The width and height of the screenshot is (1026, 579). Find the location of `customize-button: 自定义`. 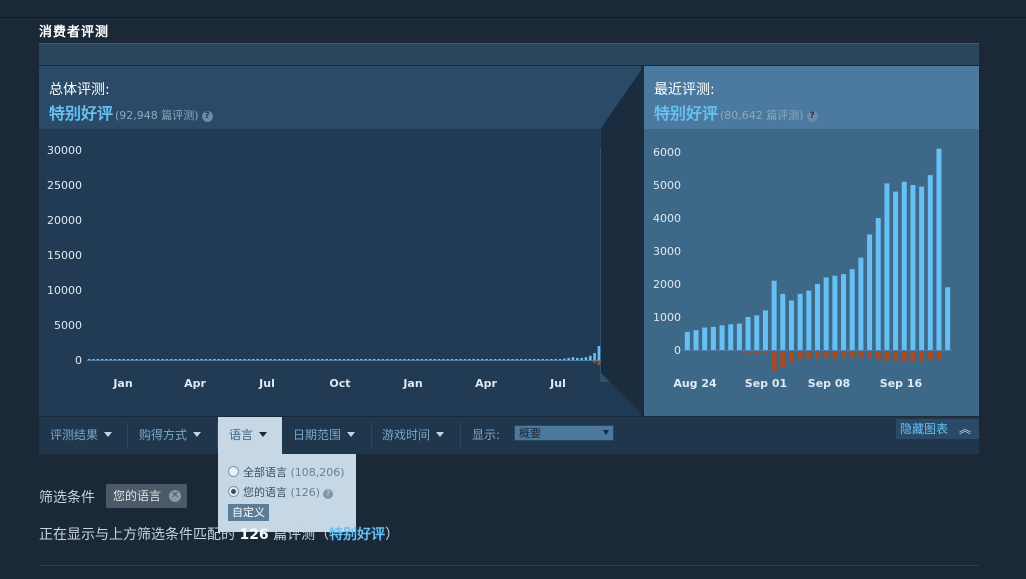

customize-button: 自定义 is located at coordinates (248, 512).